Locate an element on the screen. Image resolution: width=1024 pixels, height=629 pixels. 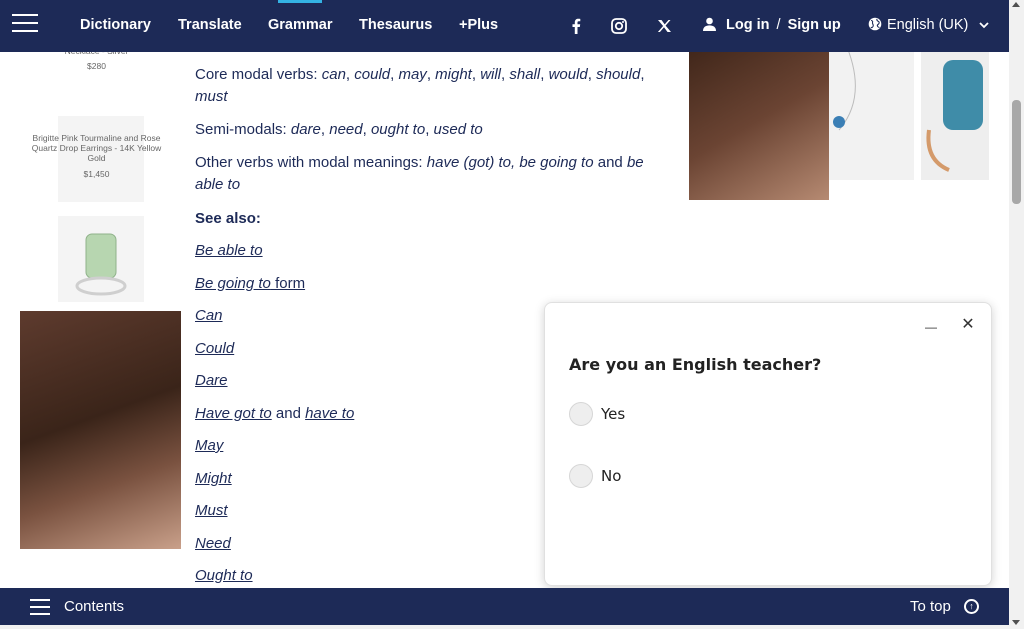
see-also-link-have-to: have to is located at coordinates (329, 413).